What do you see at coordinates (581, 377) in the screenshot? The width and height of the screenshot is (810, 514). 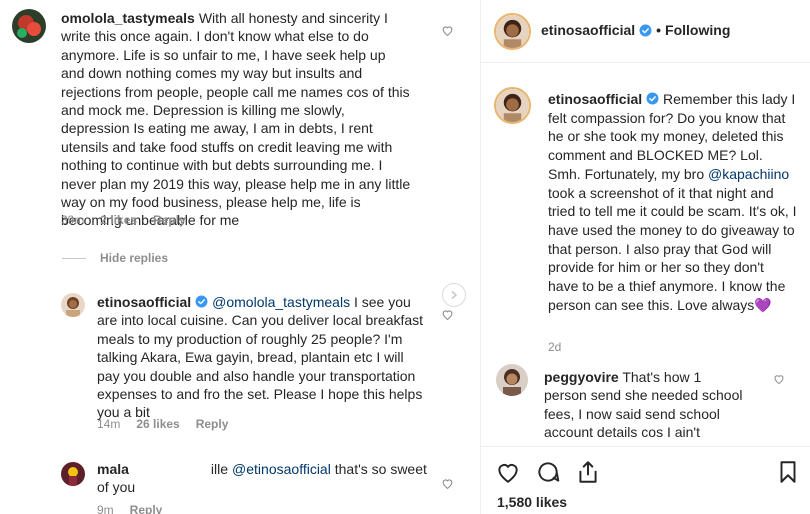 I see `comment-username: peggyovire` at bounding box center [581, 377].